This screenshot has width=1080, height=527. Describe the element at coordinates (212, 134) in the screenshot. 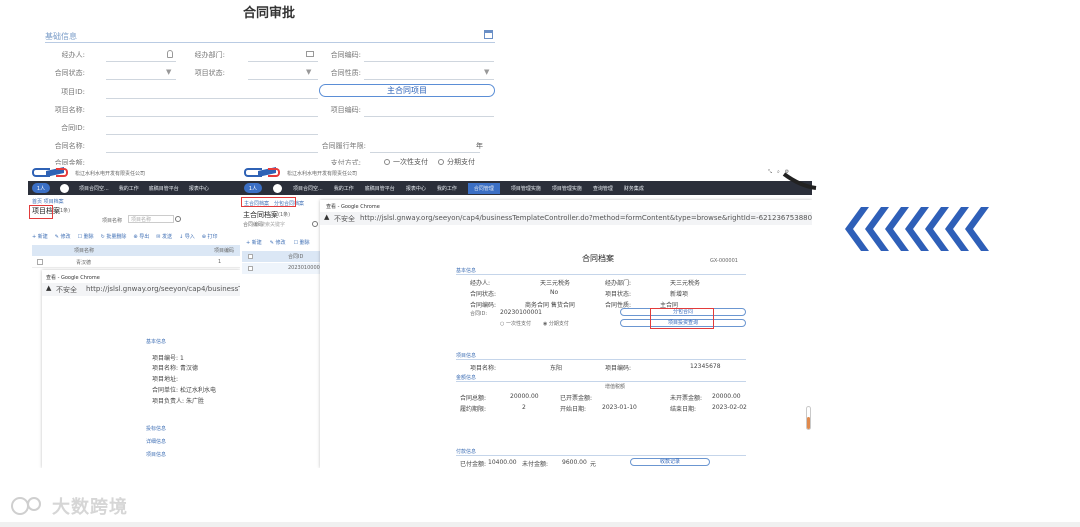

I see `contract-id-field` at that location.